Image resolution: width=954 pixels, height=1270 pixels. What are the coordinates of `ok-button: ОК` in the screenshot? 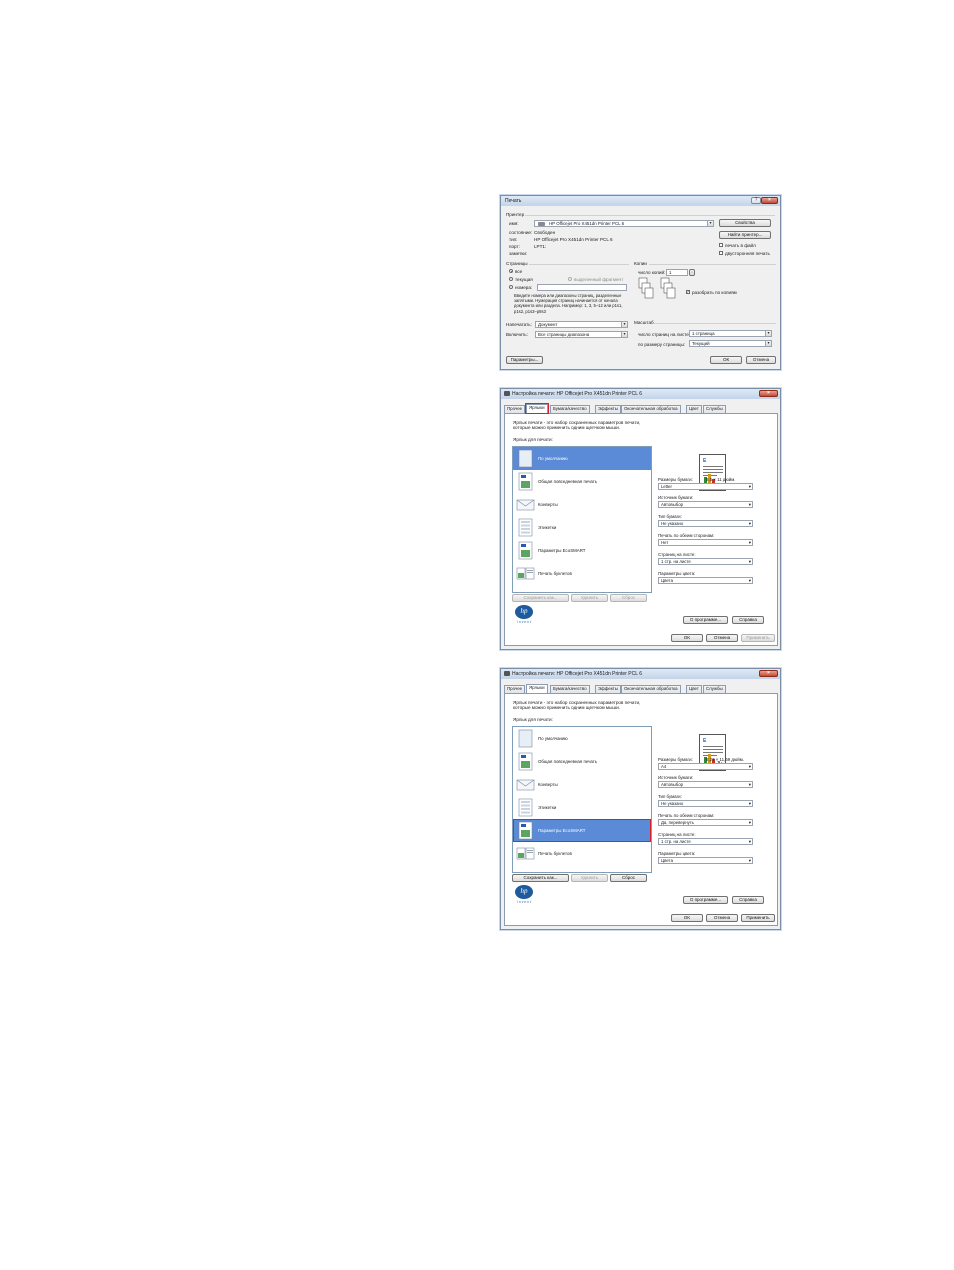 It's located at (726, 360).